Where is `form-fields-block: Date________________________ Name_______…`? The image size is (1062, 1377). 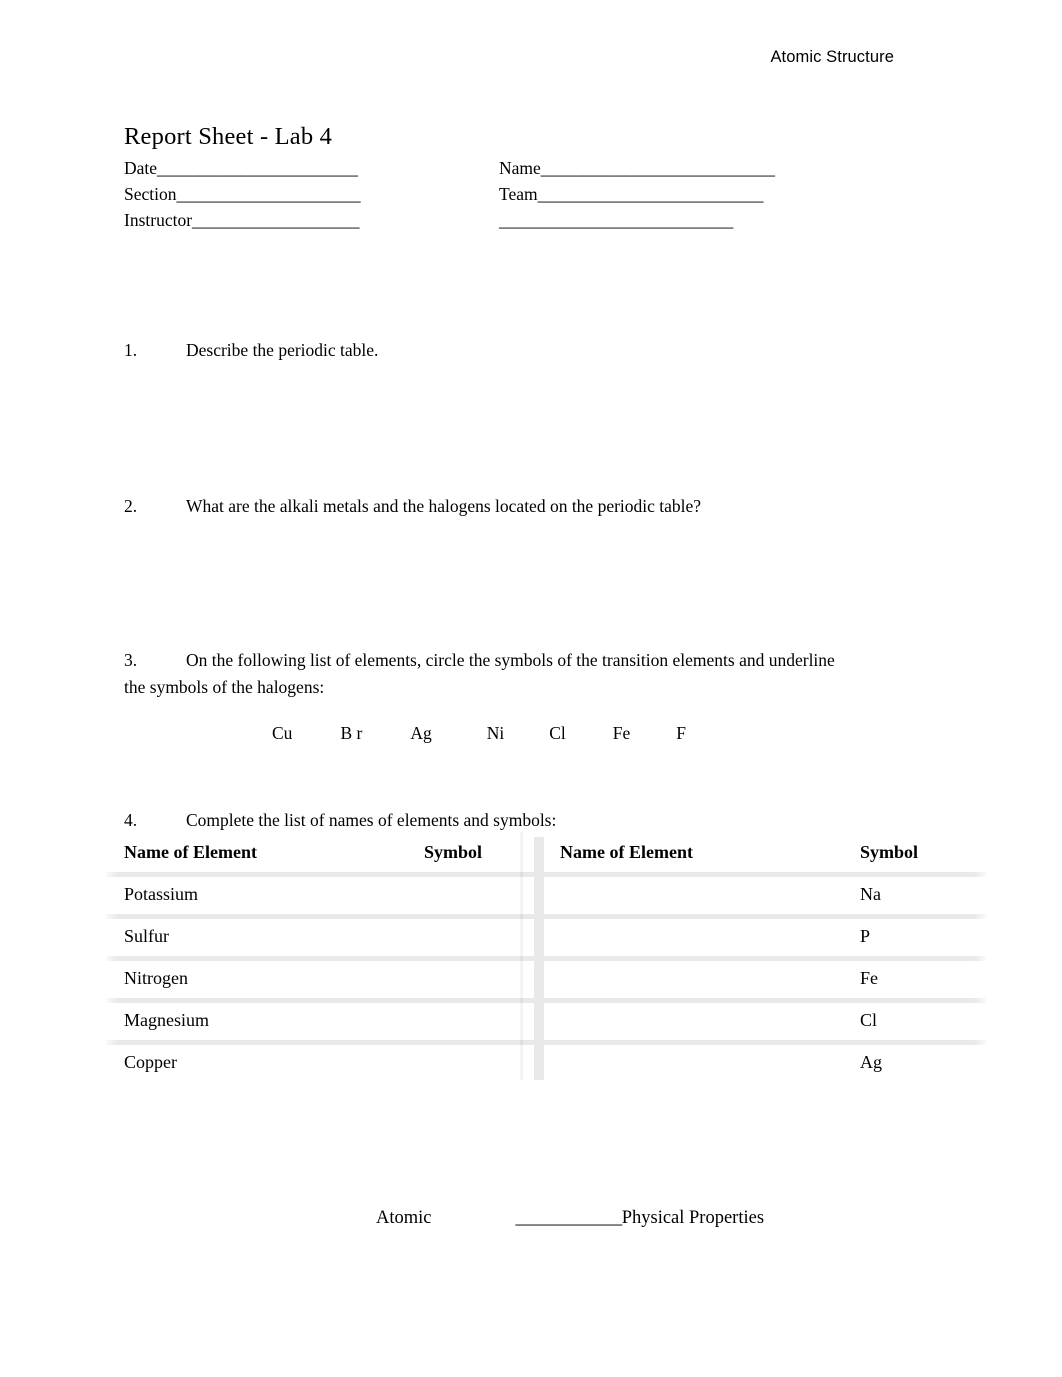 form-fields-block: Date________________________ Name_______… is located at coordinates (534, 197).